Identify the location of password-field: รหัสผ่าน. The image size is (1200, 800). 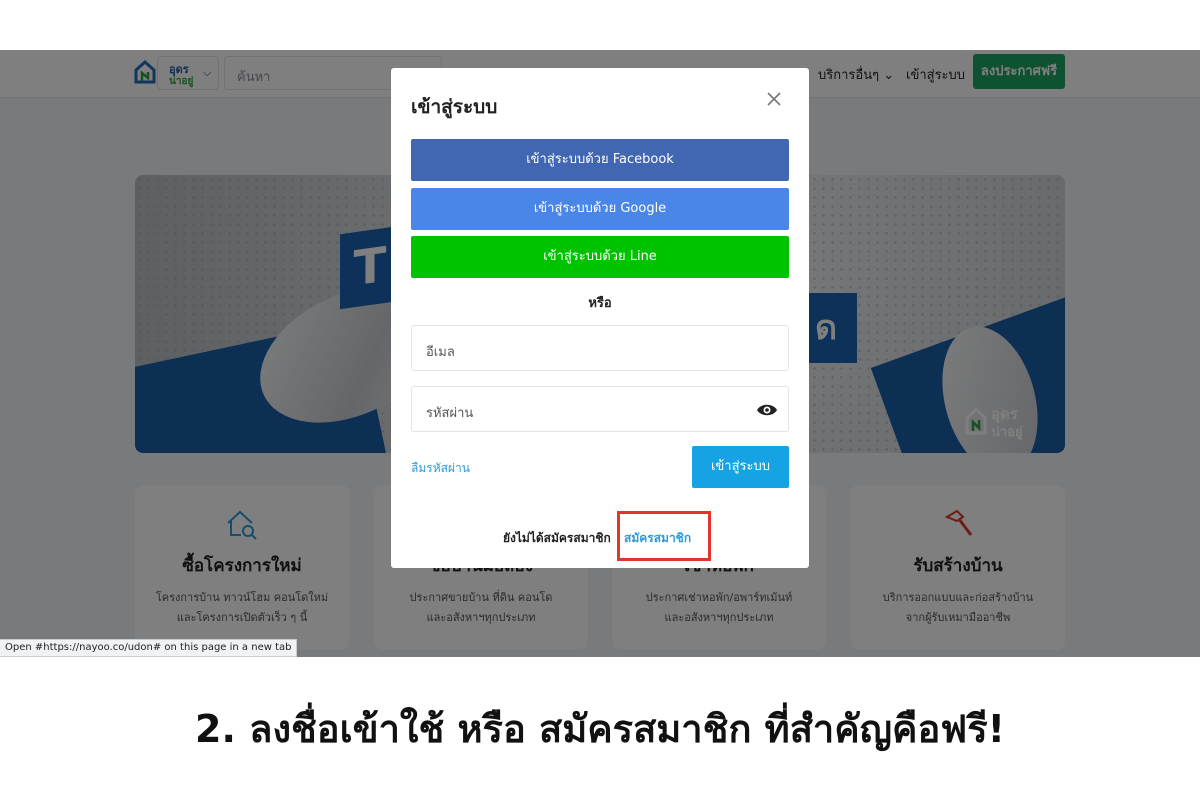
(600, 409).